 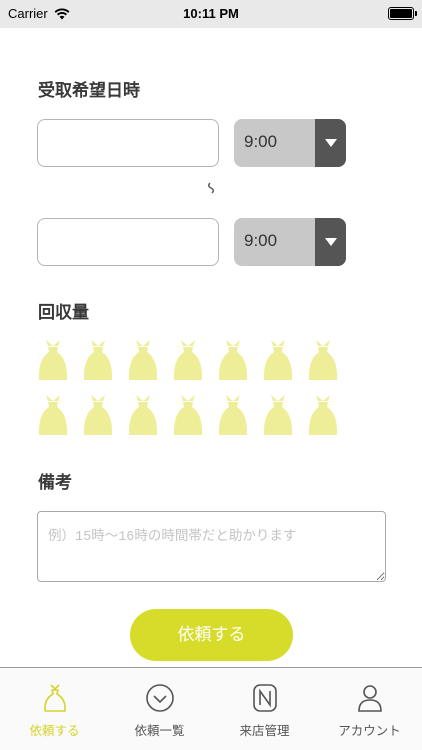 What do you see at coordinates (261, 141) in the screenshot?
I see `start-time-value: 9:00` at bounding box center [261, 141].